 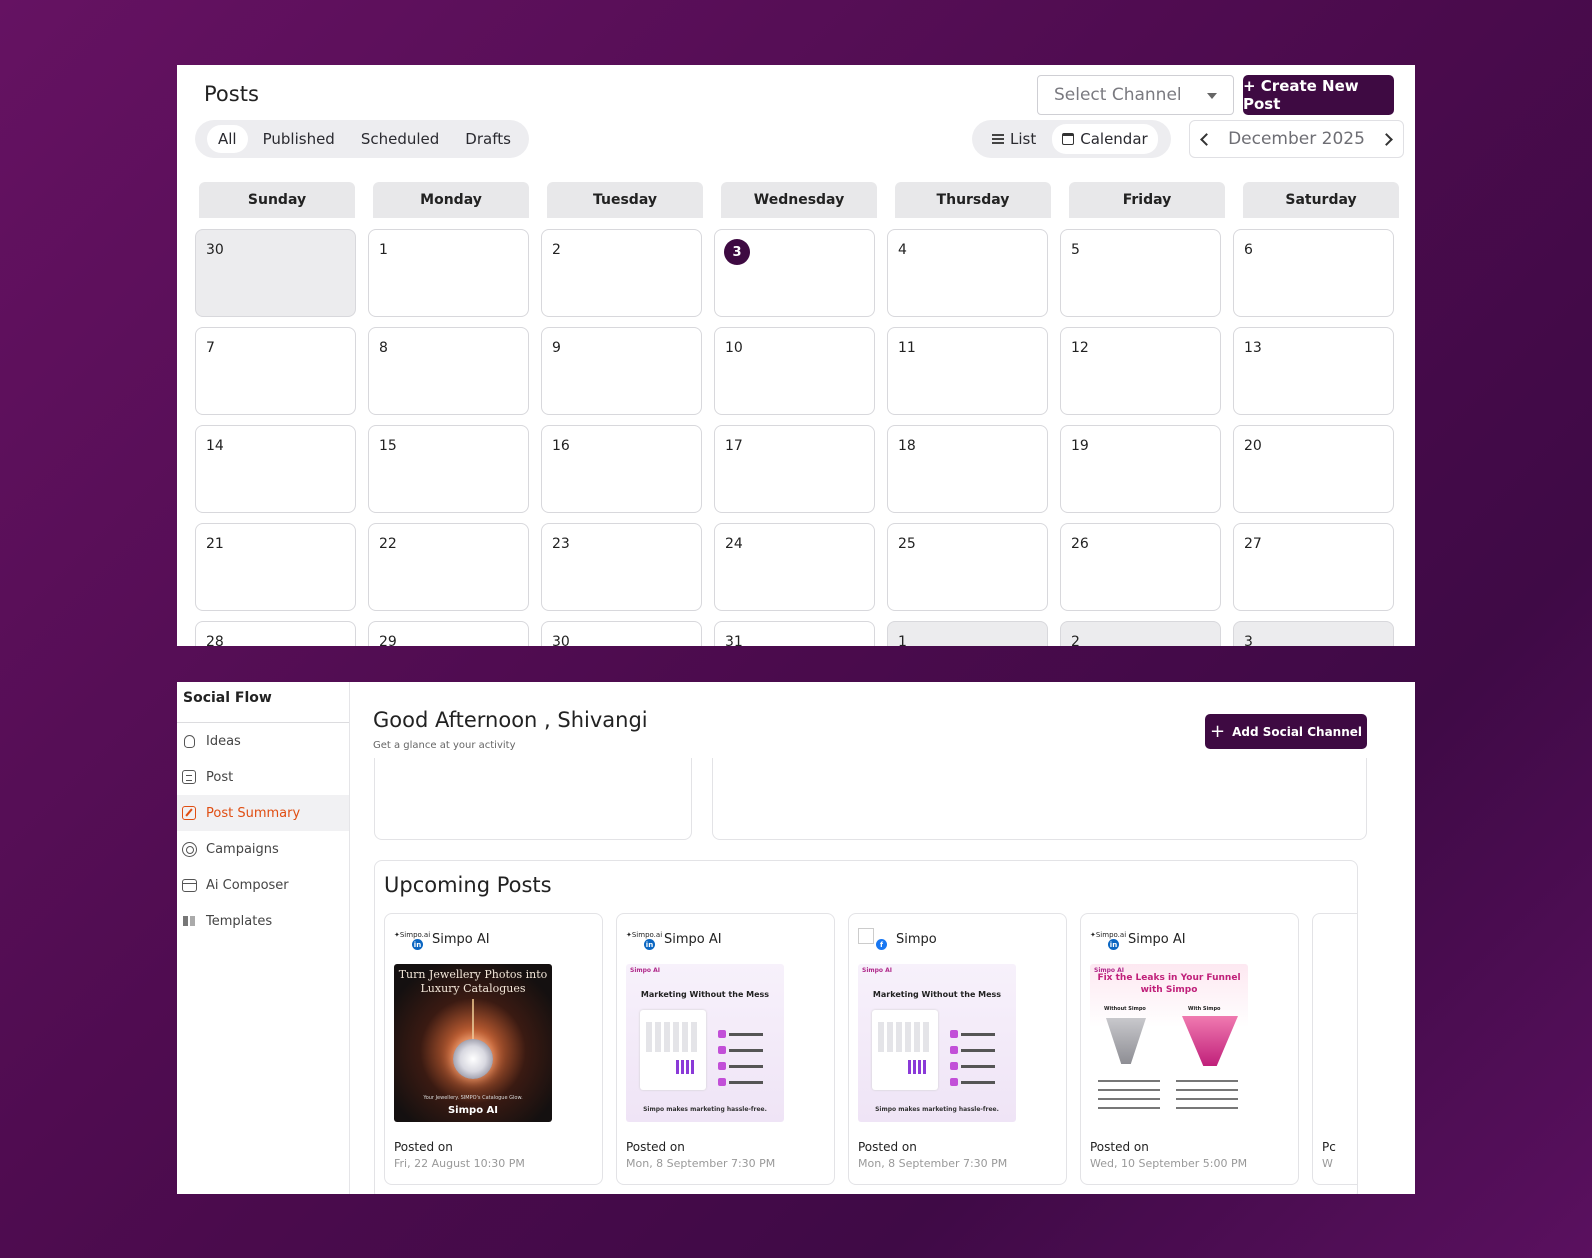 I want to click on day-number: 5, so click(x=1075, y=250).